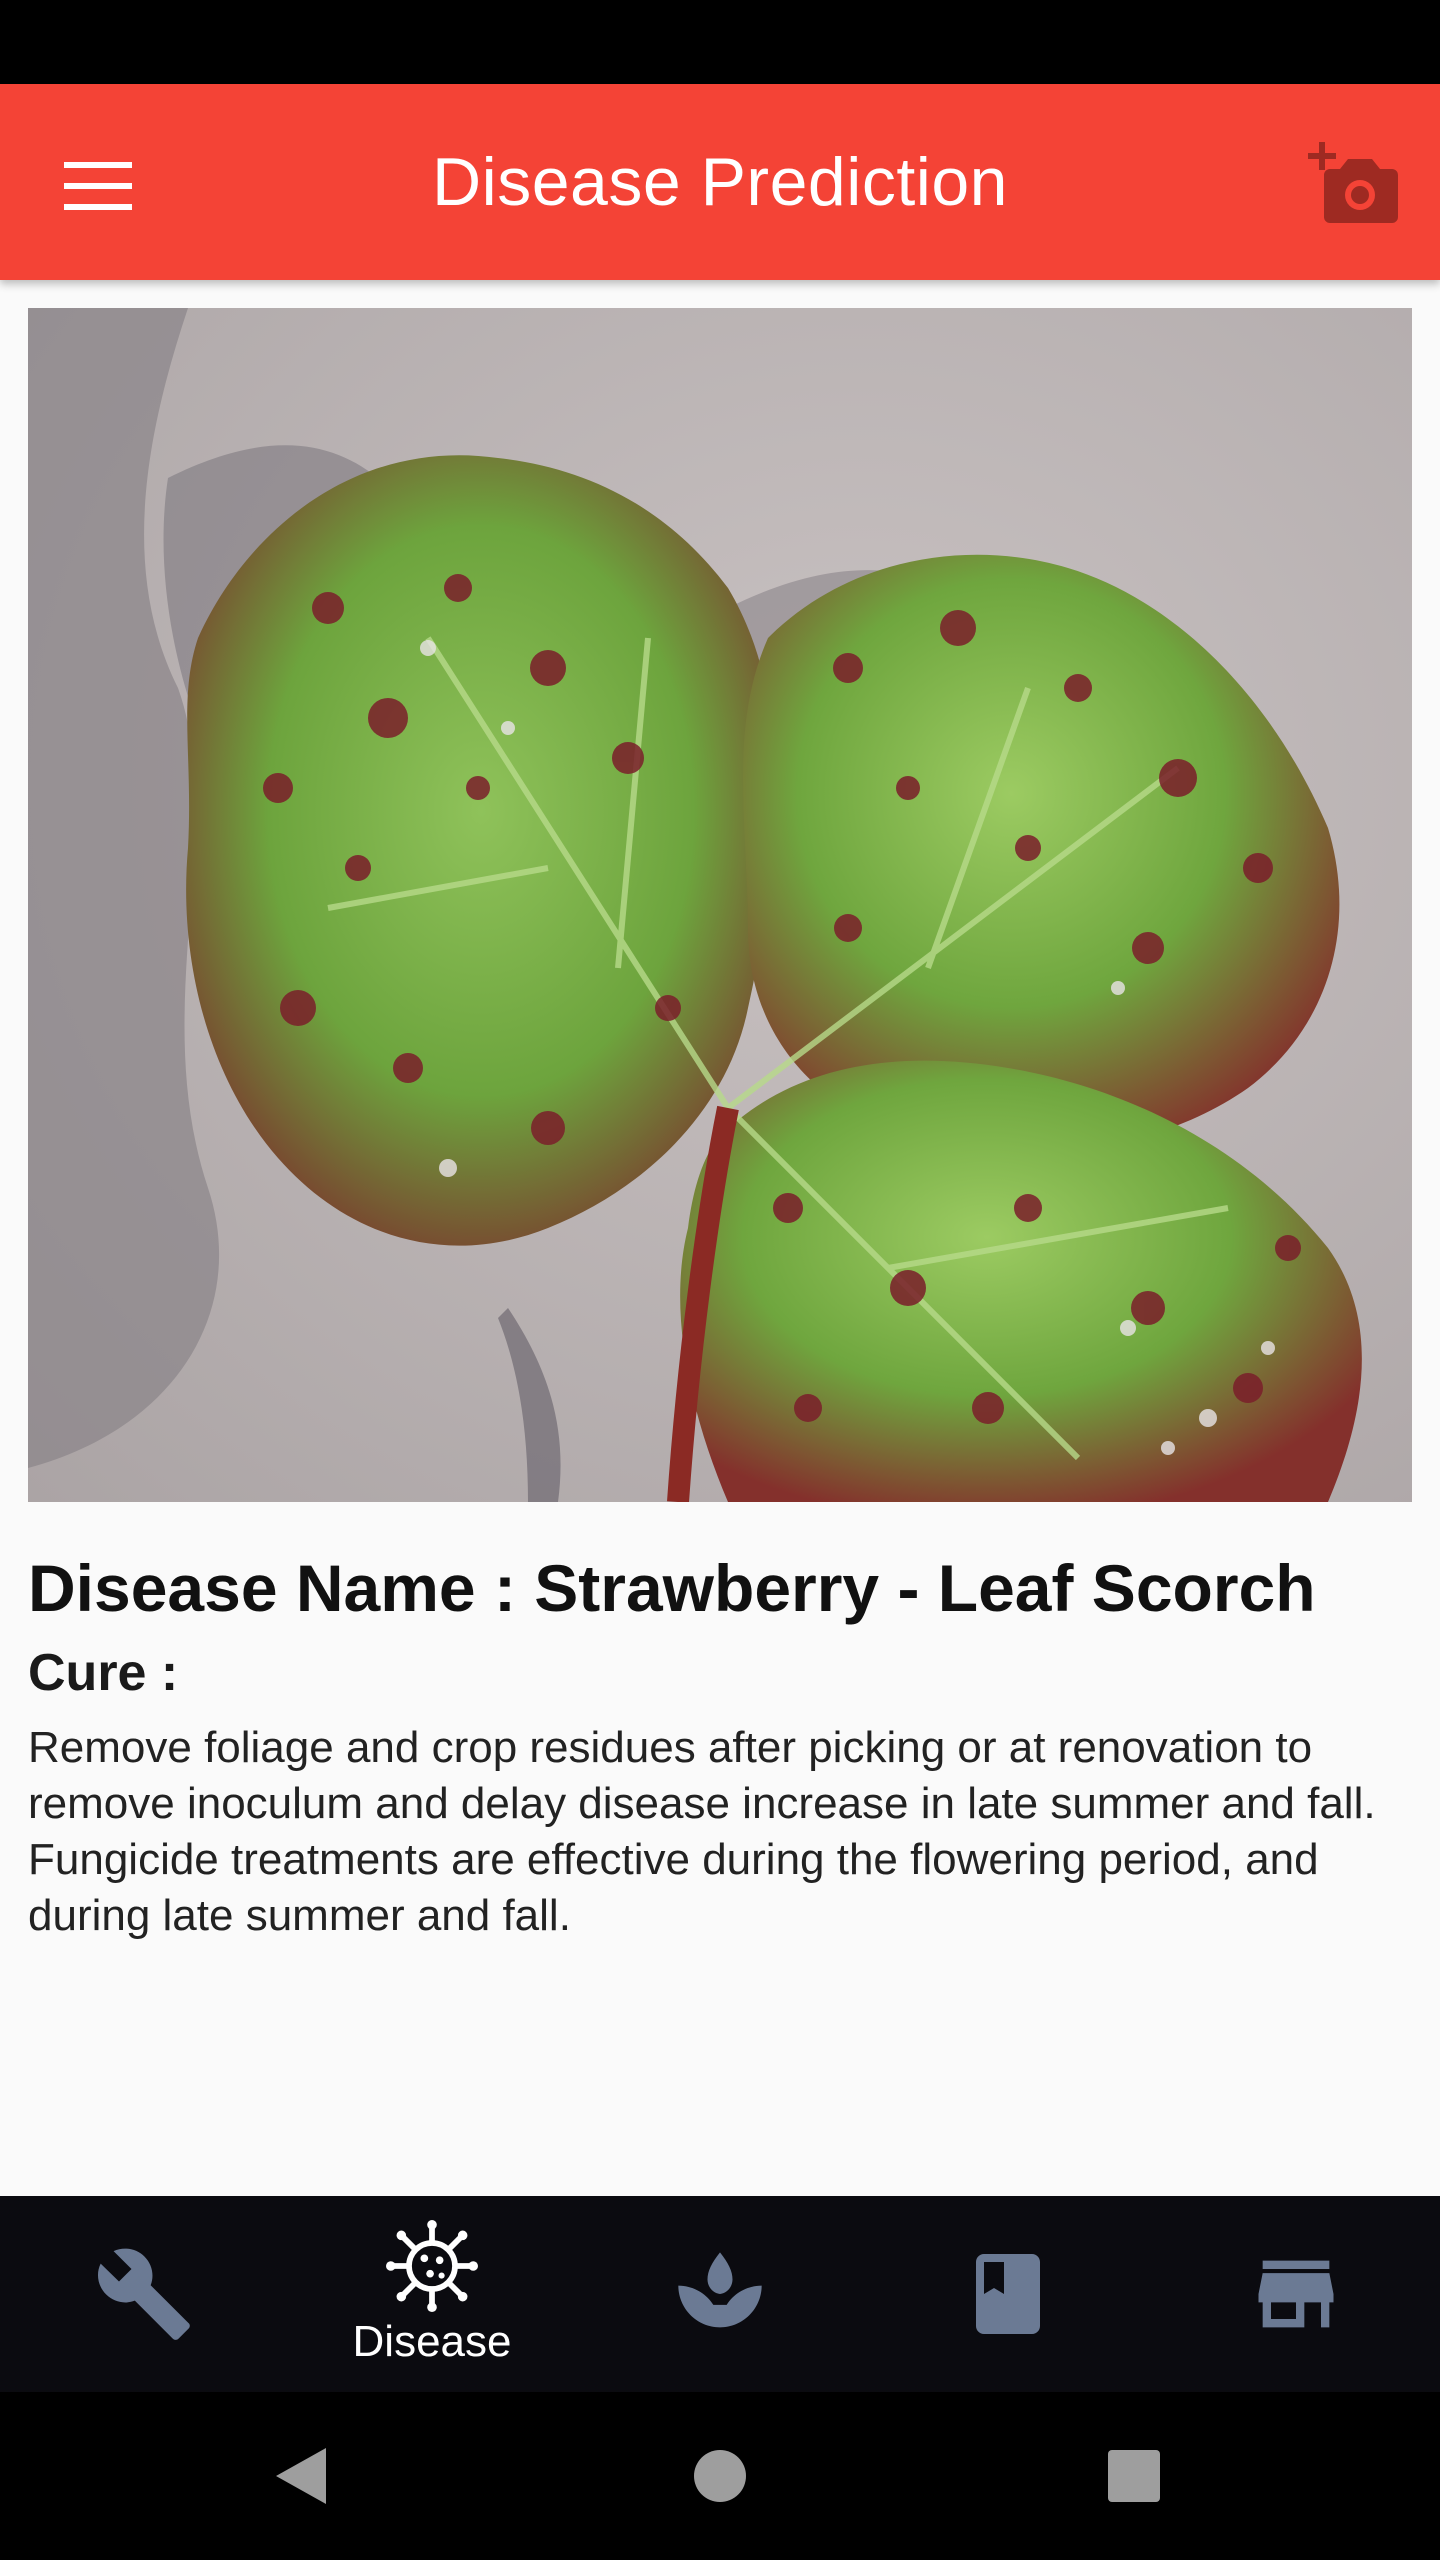  Describe the element at coordinates (720, 42) in the screenshot. I see `status-bar` at that location.